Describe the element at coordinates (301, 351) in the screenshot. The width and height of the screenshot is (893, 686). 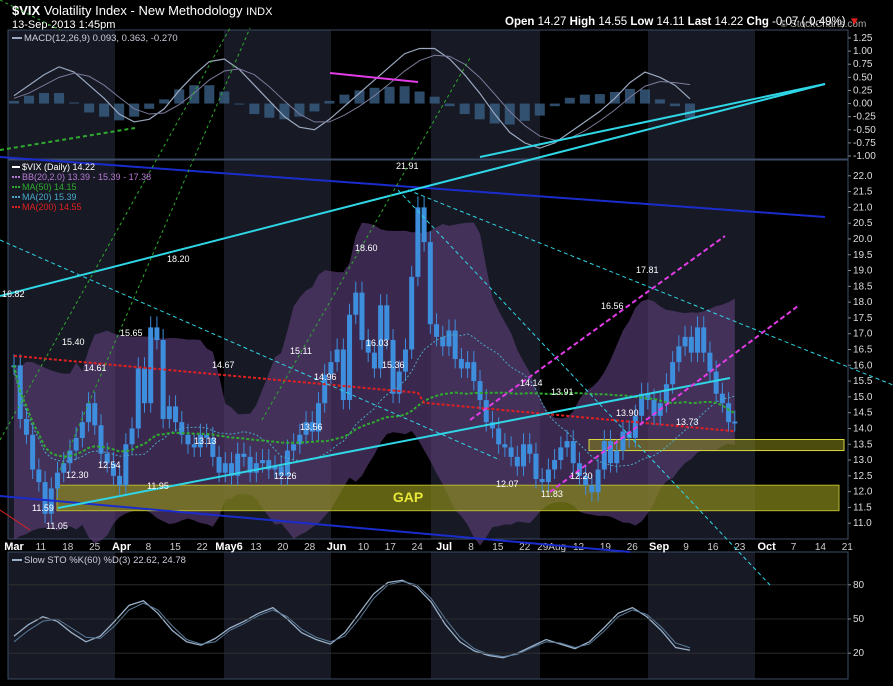
I see `price-label: 15.11` at that location.